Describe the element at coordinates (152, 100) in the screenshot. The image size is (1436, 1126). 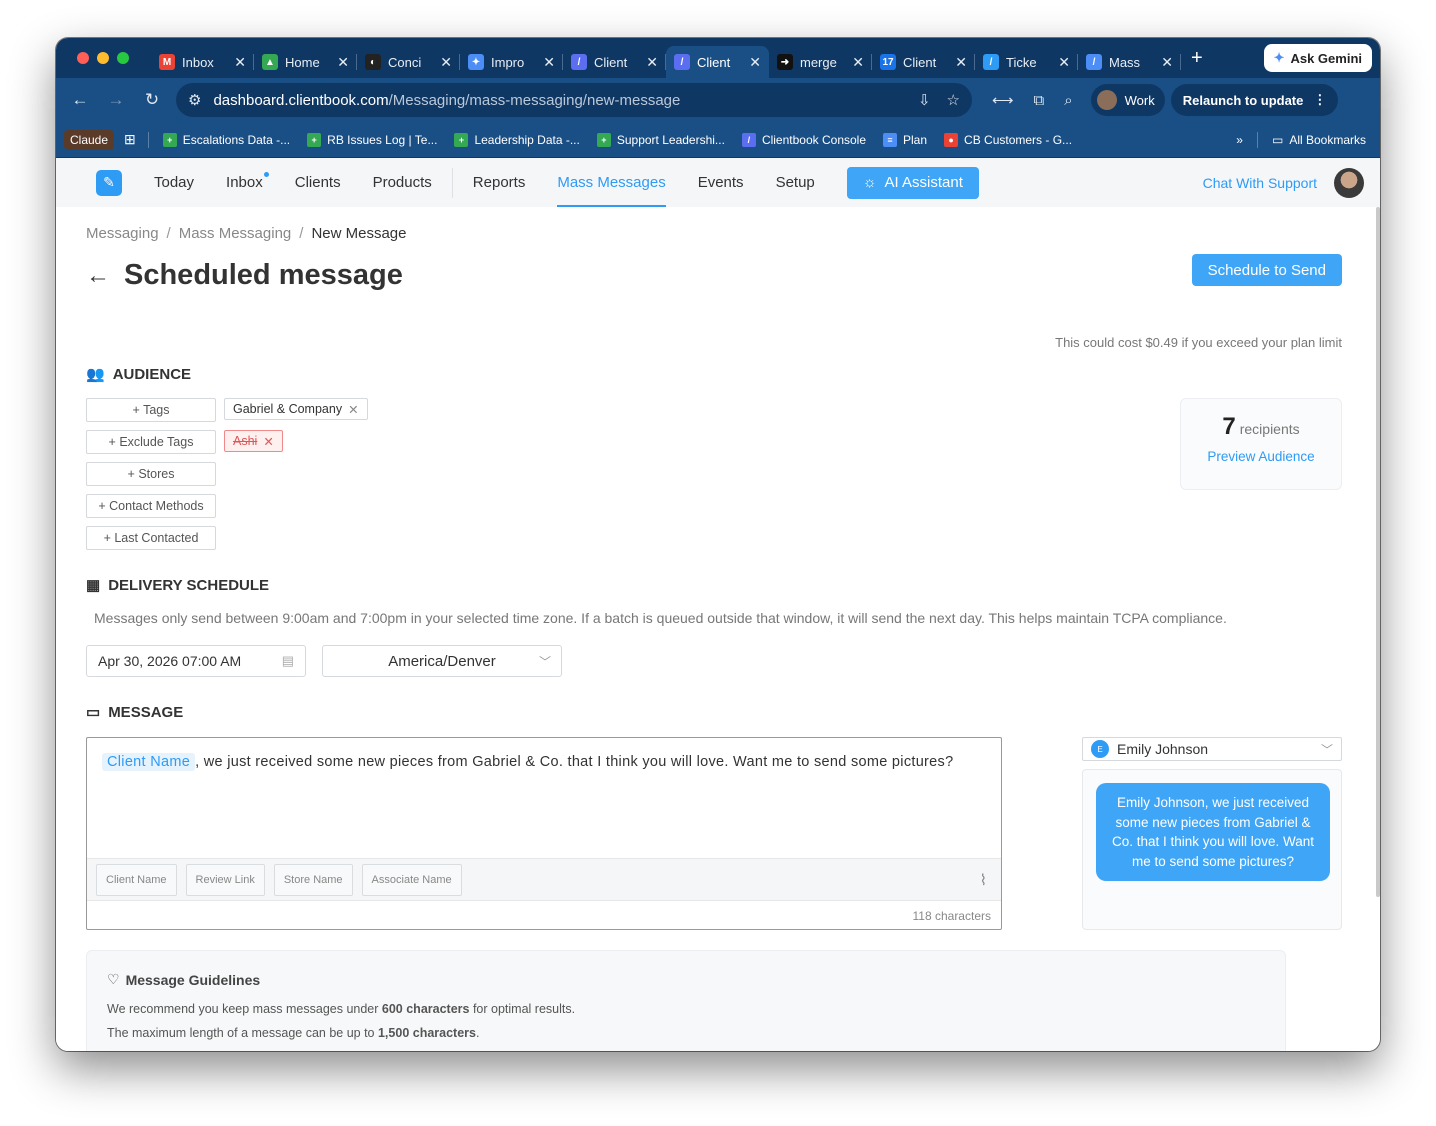
I see `reload-icon: ↻` at that location.